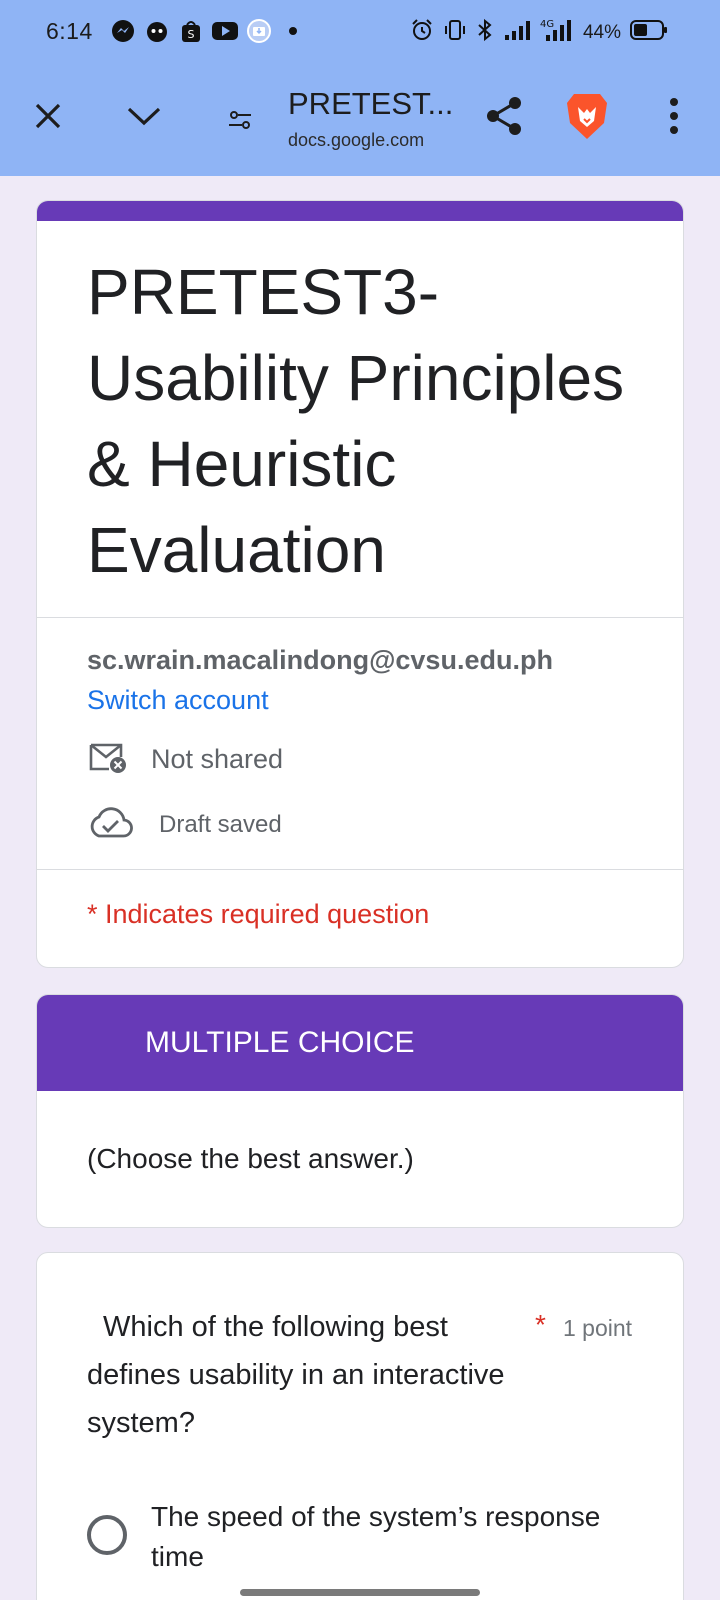  Describe the element at coordinates (504, 116) in the screenshot. I see `share-icon` at that location.